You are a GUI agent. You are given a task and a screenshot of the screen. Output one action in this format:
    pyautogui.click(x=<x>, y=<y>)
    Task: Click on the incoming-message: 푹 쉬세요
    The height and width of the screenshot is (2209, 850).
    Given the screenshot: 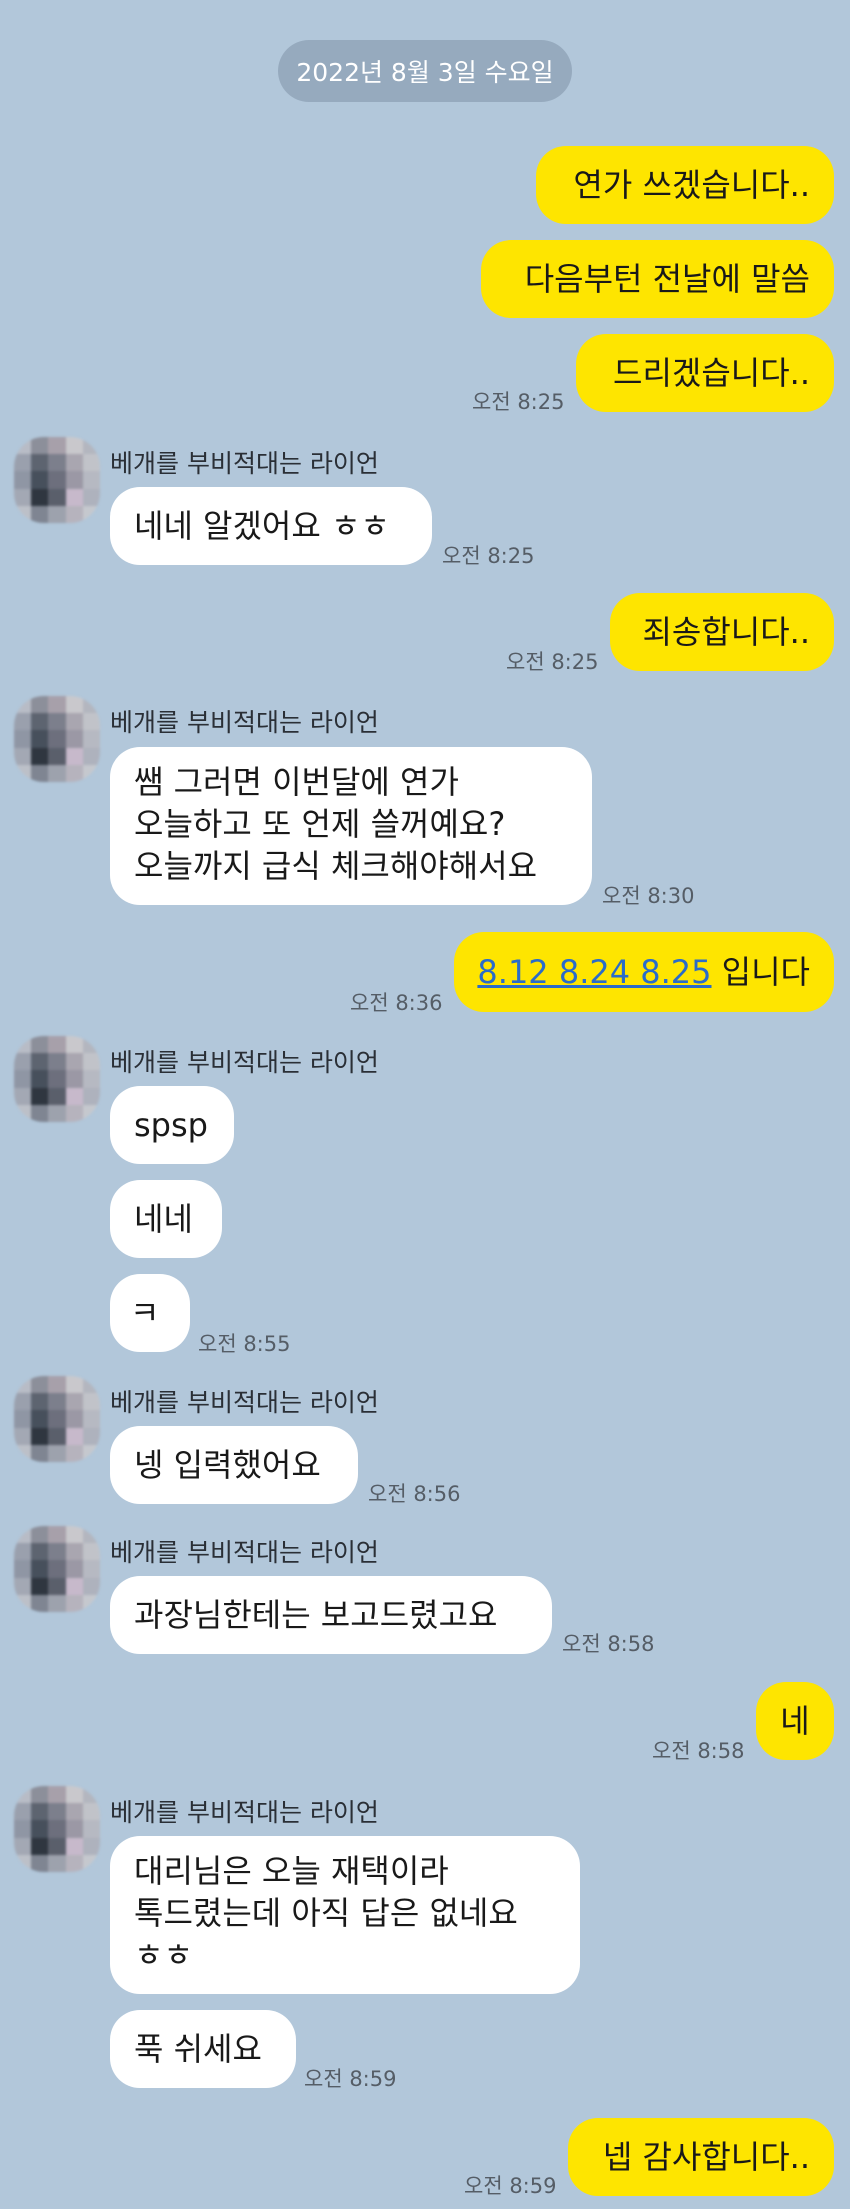 What is the action you would take?
    pyautogui.click(x=203, y=2049)
    